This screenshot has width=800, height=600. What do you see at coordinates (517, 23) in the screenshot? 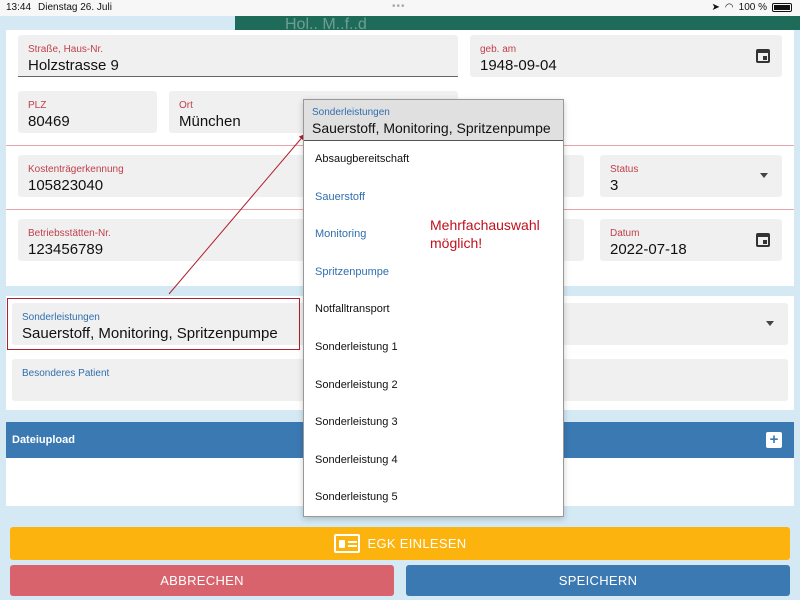
I see `app-header: Hol.. M..f..d` at bounding box center [517, 23].